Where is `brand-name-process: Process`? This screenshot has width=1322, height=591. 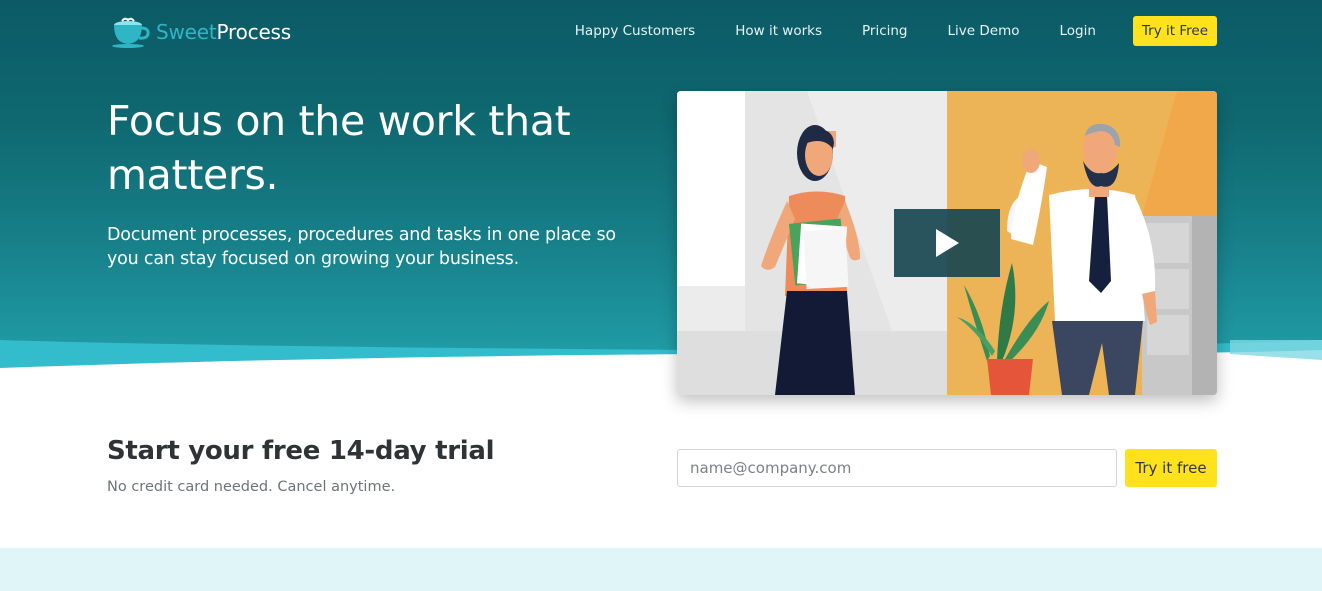 brand-name-process: Process is located at coordinates (254, 32).